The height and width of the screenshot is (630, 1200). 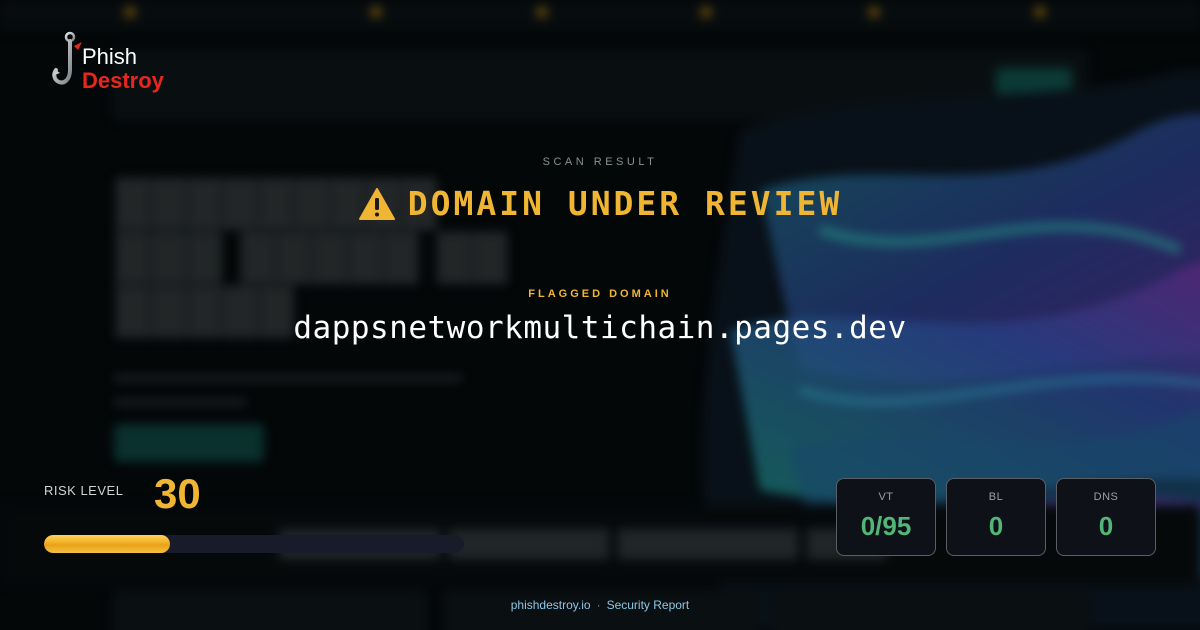 What do you see at coordinates (600, 328) in the screenshot?
I see `flagged-domain-value: dappsnetworkmultichain.pages.dev` at bounding box center [600, 328].